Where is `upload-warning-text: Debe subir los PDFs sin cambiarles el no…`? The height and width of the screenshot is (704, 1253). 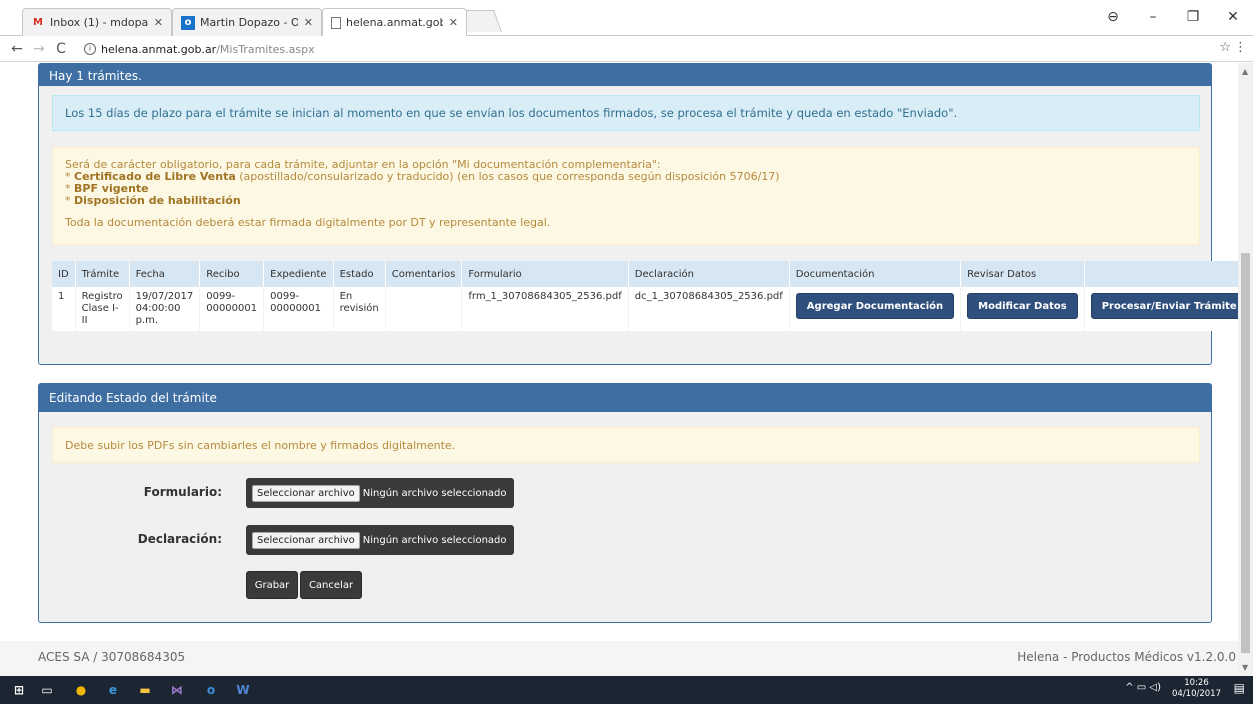
upload-warning-text: Debe subir los PDFs sin cambiarles el no… is located at coordinates (260, 445).